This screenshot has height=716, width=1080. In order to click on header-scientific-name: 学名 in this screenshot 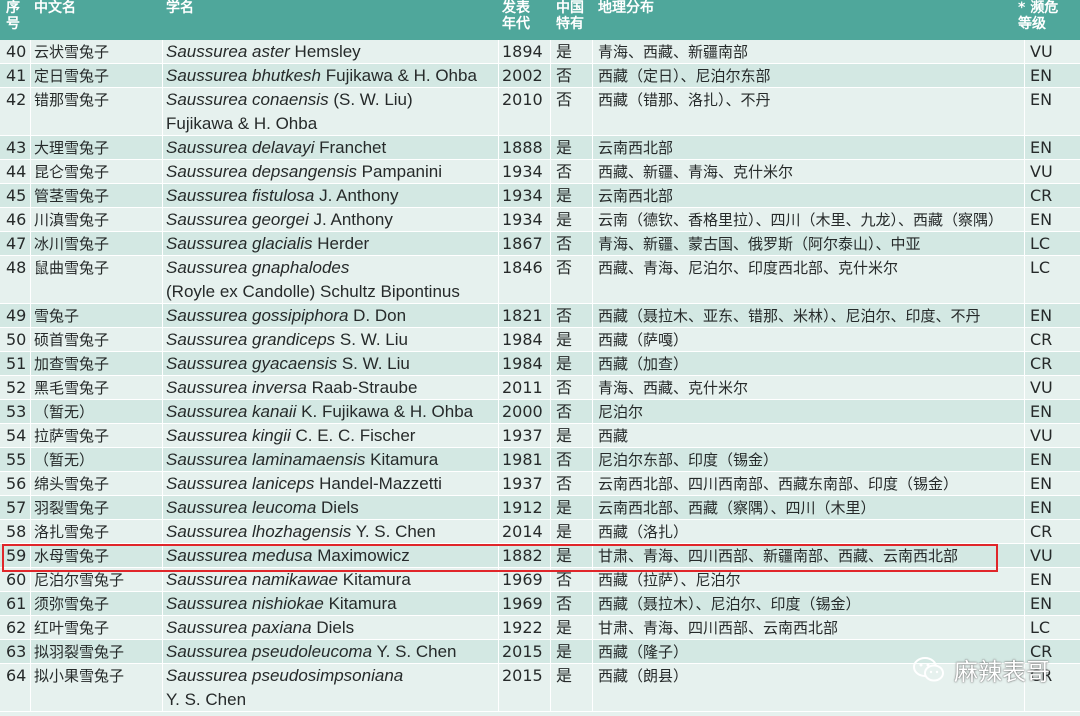, I will do `click(180, 8)`.